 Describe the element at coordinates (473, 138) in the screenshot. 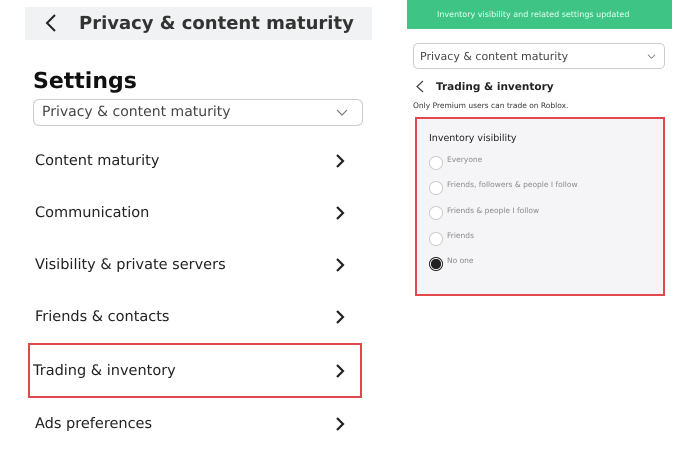

I see `panel-label: Inventory visibility` at that location.